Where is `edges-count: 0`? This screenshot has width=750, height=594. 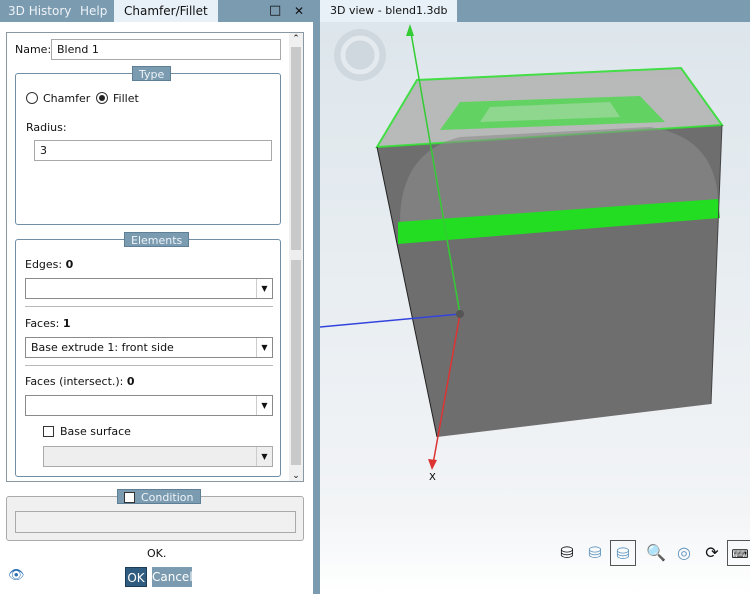
edges-count: 0 is located at coordinates (69, 264).